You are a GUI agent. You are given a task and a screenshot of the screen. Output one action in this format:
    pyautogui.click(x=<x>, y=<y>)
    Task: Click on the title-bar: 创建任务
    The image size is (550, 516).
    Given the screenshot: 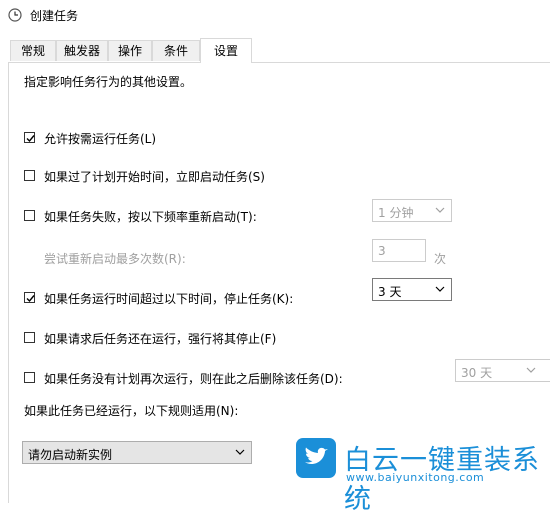 What is the action you would take?
    pyautogui.click(x=275, y=15)
    